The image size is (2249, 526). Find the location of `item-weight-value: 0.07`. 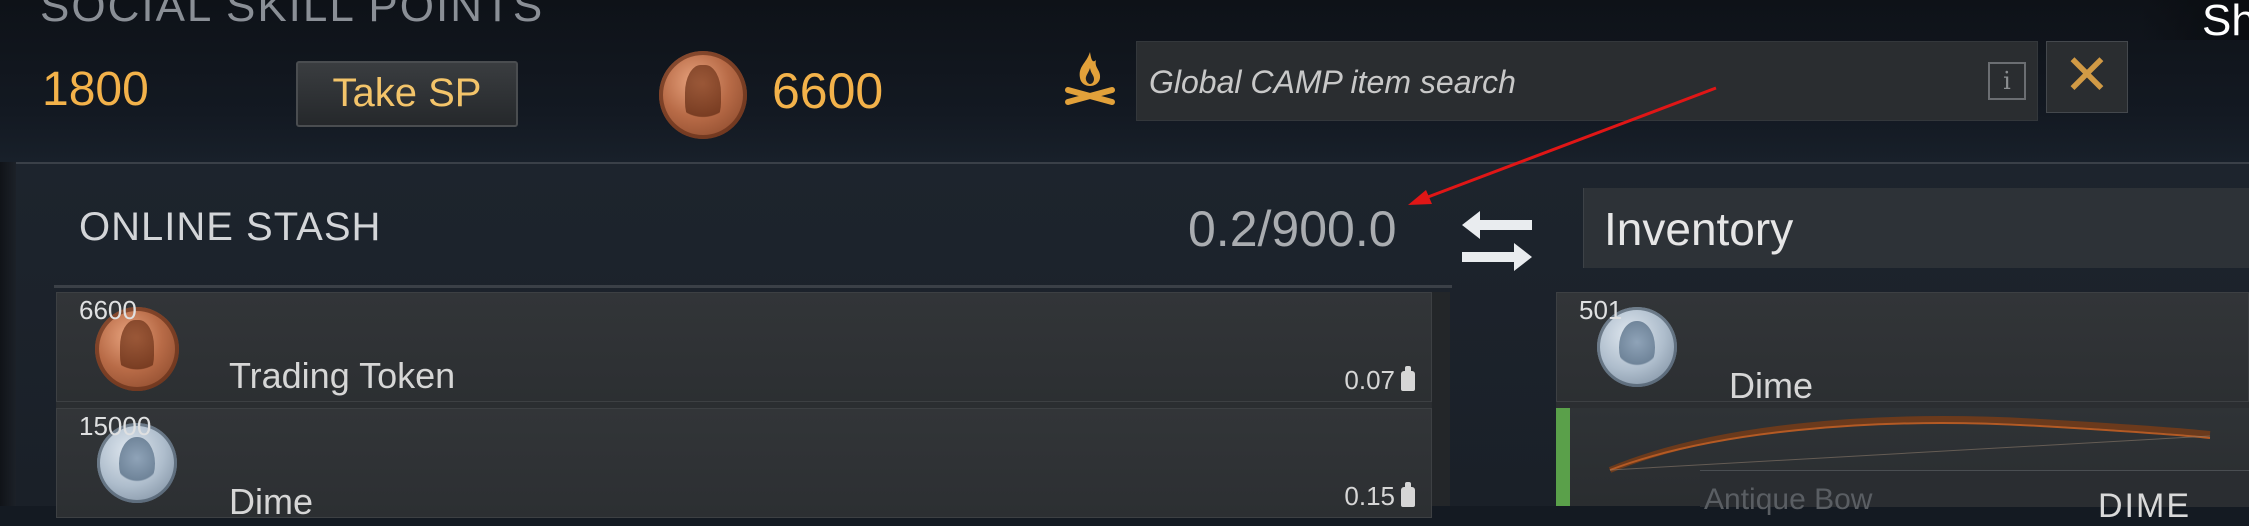

item-weight-value: 0.07 is located at coordinates (1369, 380).